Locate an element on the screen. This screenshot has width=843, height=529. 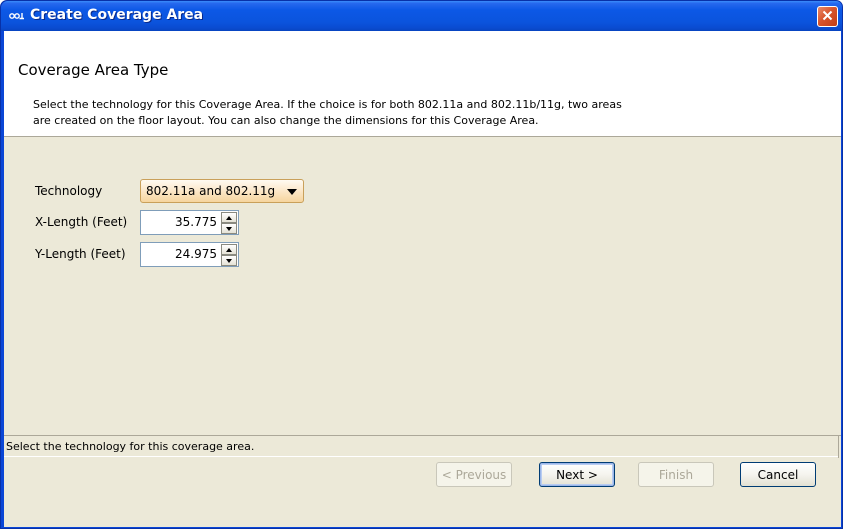
previous-button: < Previous is located at coordinates (474, 474).